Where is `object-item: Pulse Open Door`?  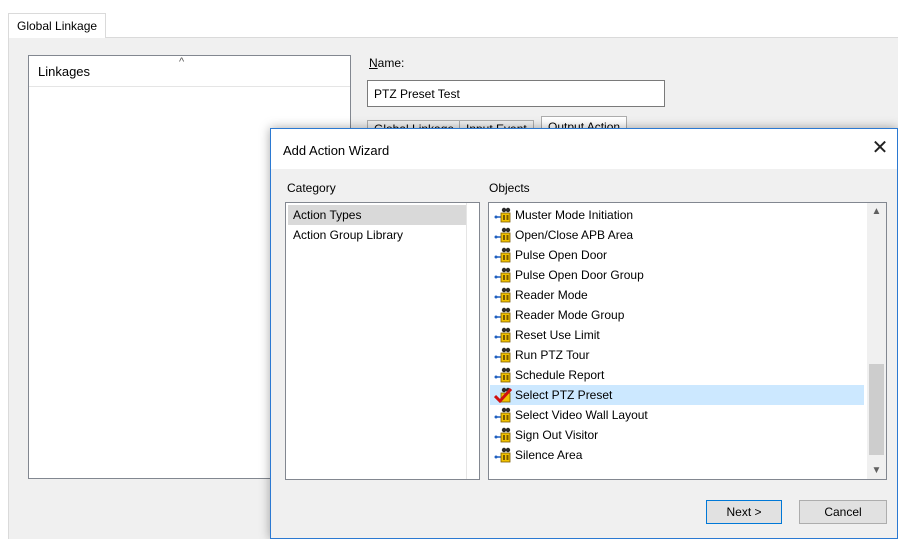 object-item: Pulse Open Door is located at coordinates (677, 255).